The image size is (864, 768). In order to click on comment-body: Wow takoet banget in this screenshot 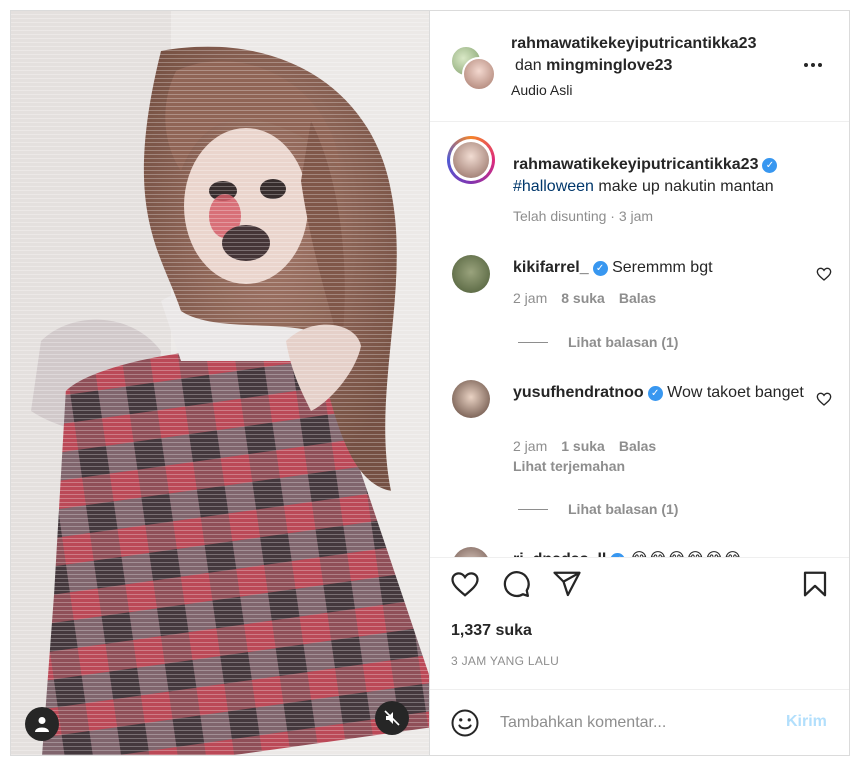, I will do `click(735, 392)`.